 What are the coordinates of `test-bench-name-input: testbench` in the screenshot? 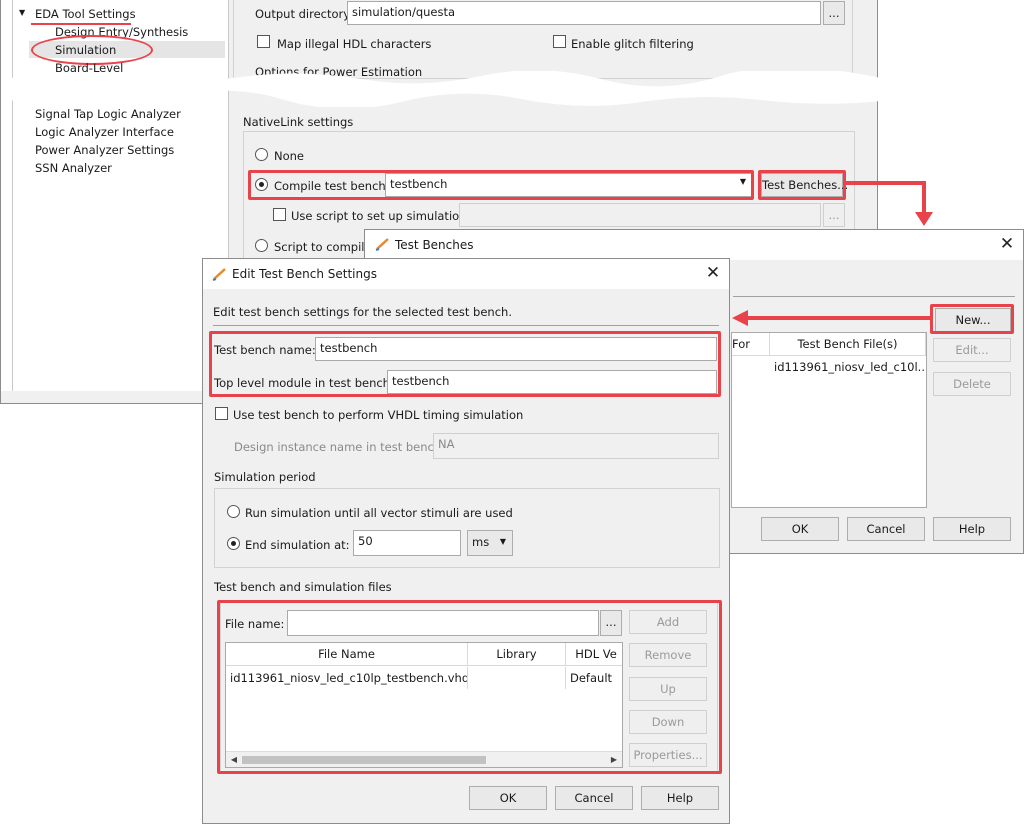 It's located at (516, 349).